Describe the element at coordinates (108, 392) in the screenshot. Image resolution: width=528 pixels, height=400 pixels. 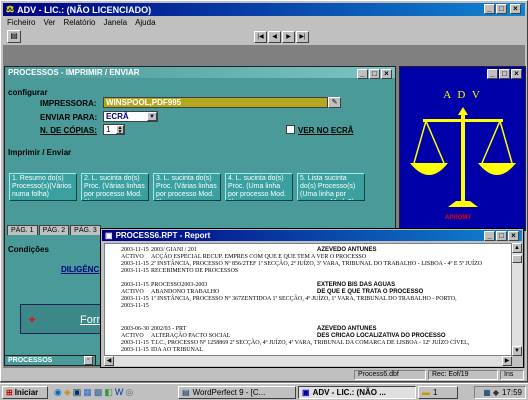
I see `app-icon-3: ◧` at that location.